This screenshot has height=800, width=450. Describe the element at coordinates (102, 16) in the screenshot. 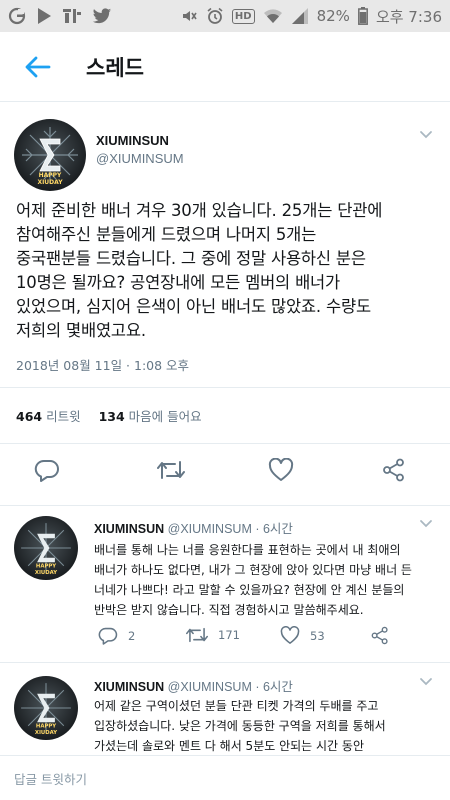

I see `twitter-icon` at that location.